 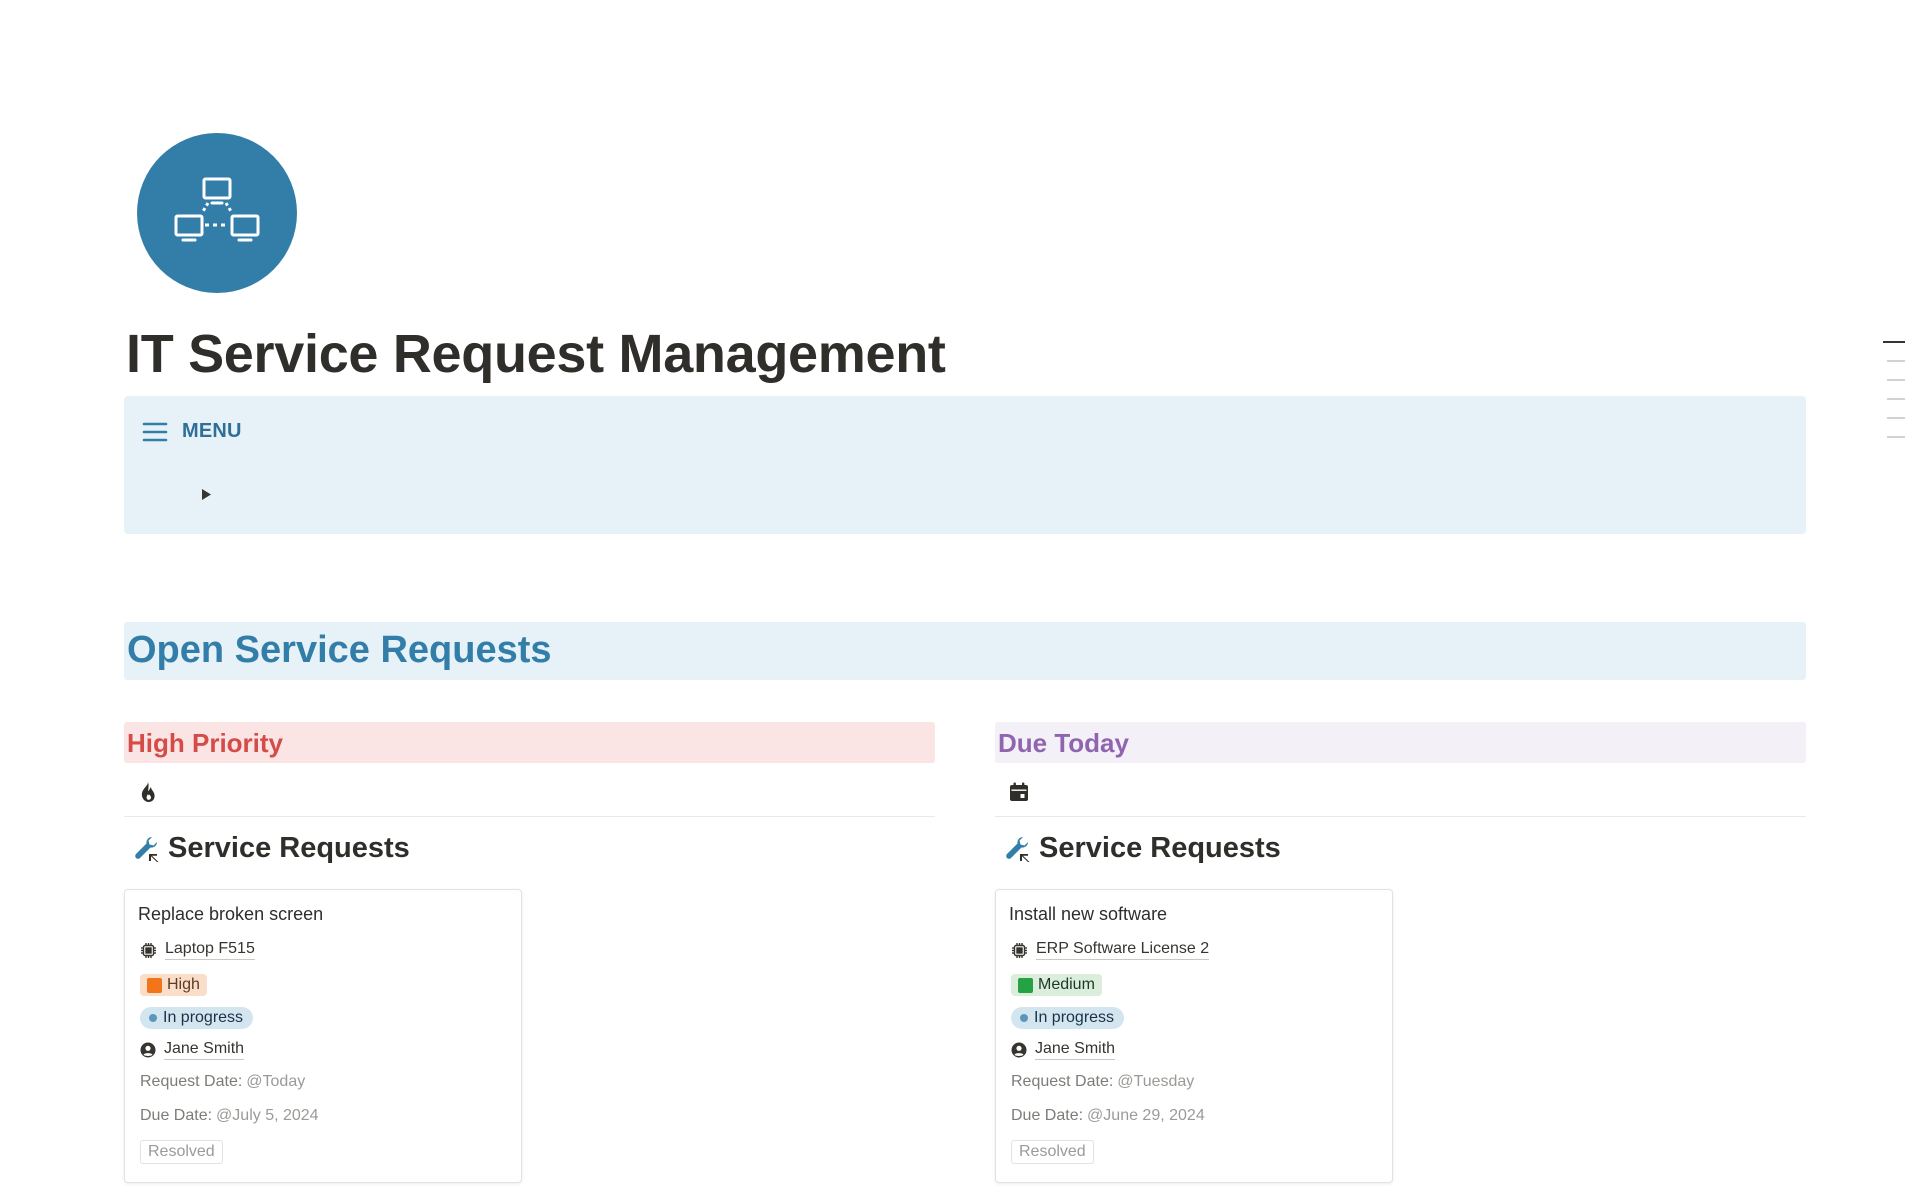 I want to click on request-date-value: @Today, so click(x=275, y=1082).